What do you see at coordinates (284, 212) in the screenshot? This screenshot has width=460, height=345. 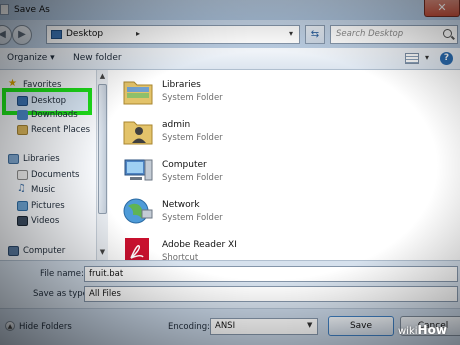 I see `file-item-network: Network System Folder` at bounding box center [284, 212].